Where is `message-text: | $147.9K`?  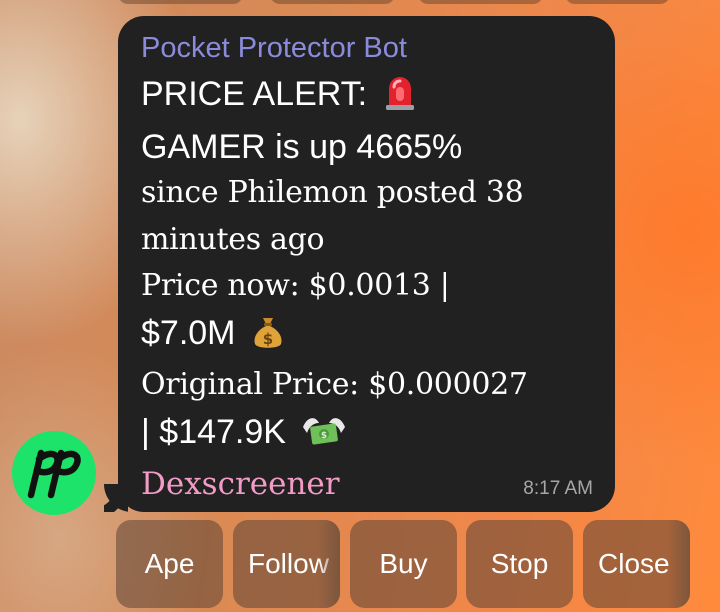 message-text: | $147.9K is located at coordinates (213, 431).